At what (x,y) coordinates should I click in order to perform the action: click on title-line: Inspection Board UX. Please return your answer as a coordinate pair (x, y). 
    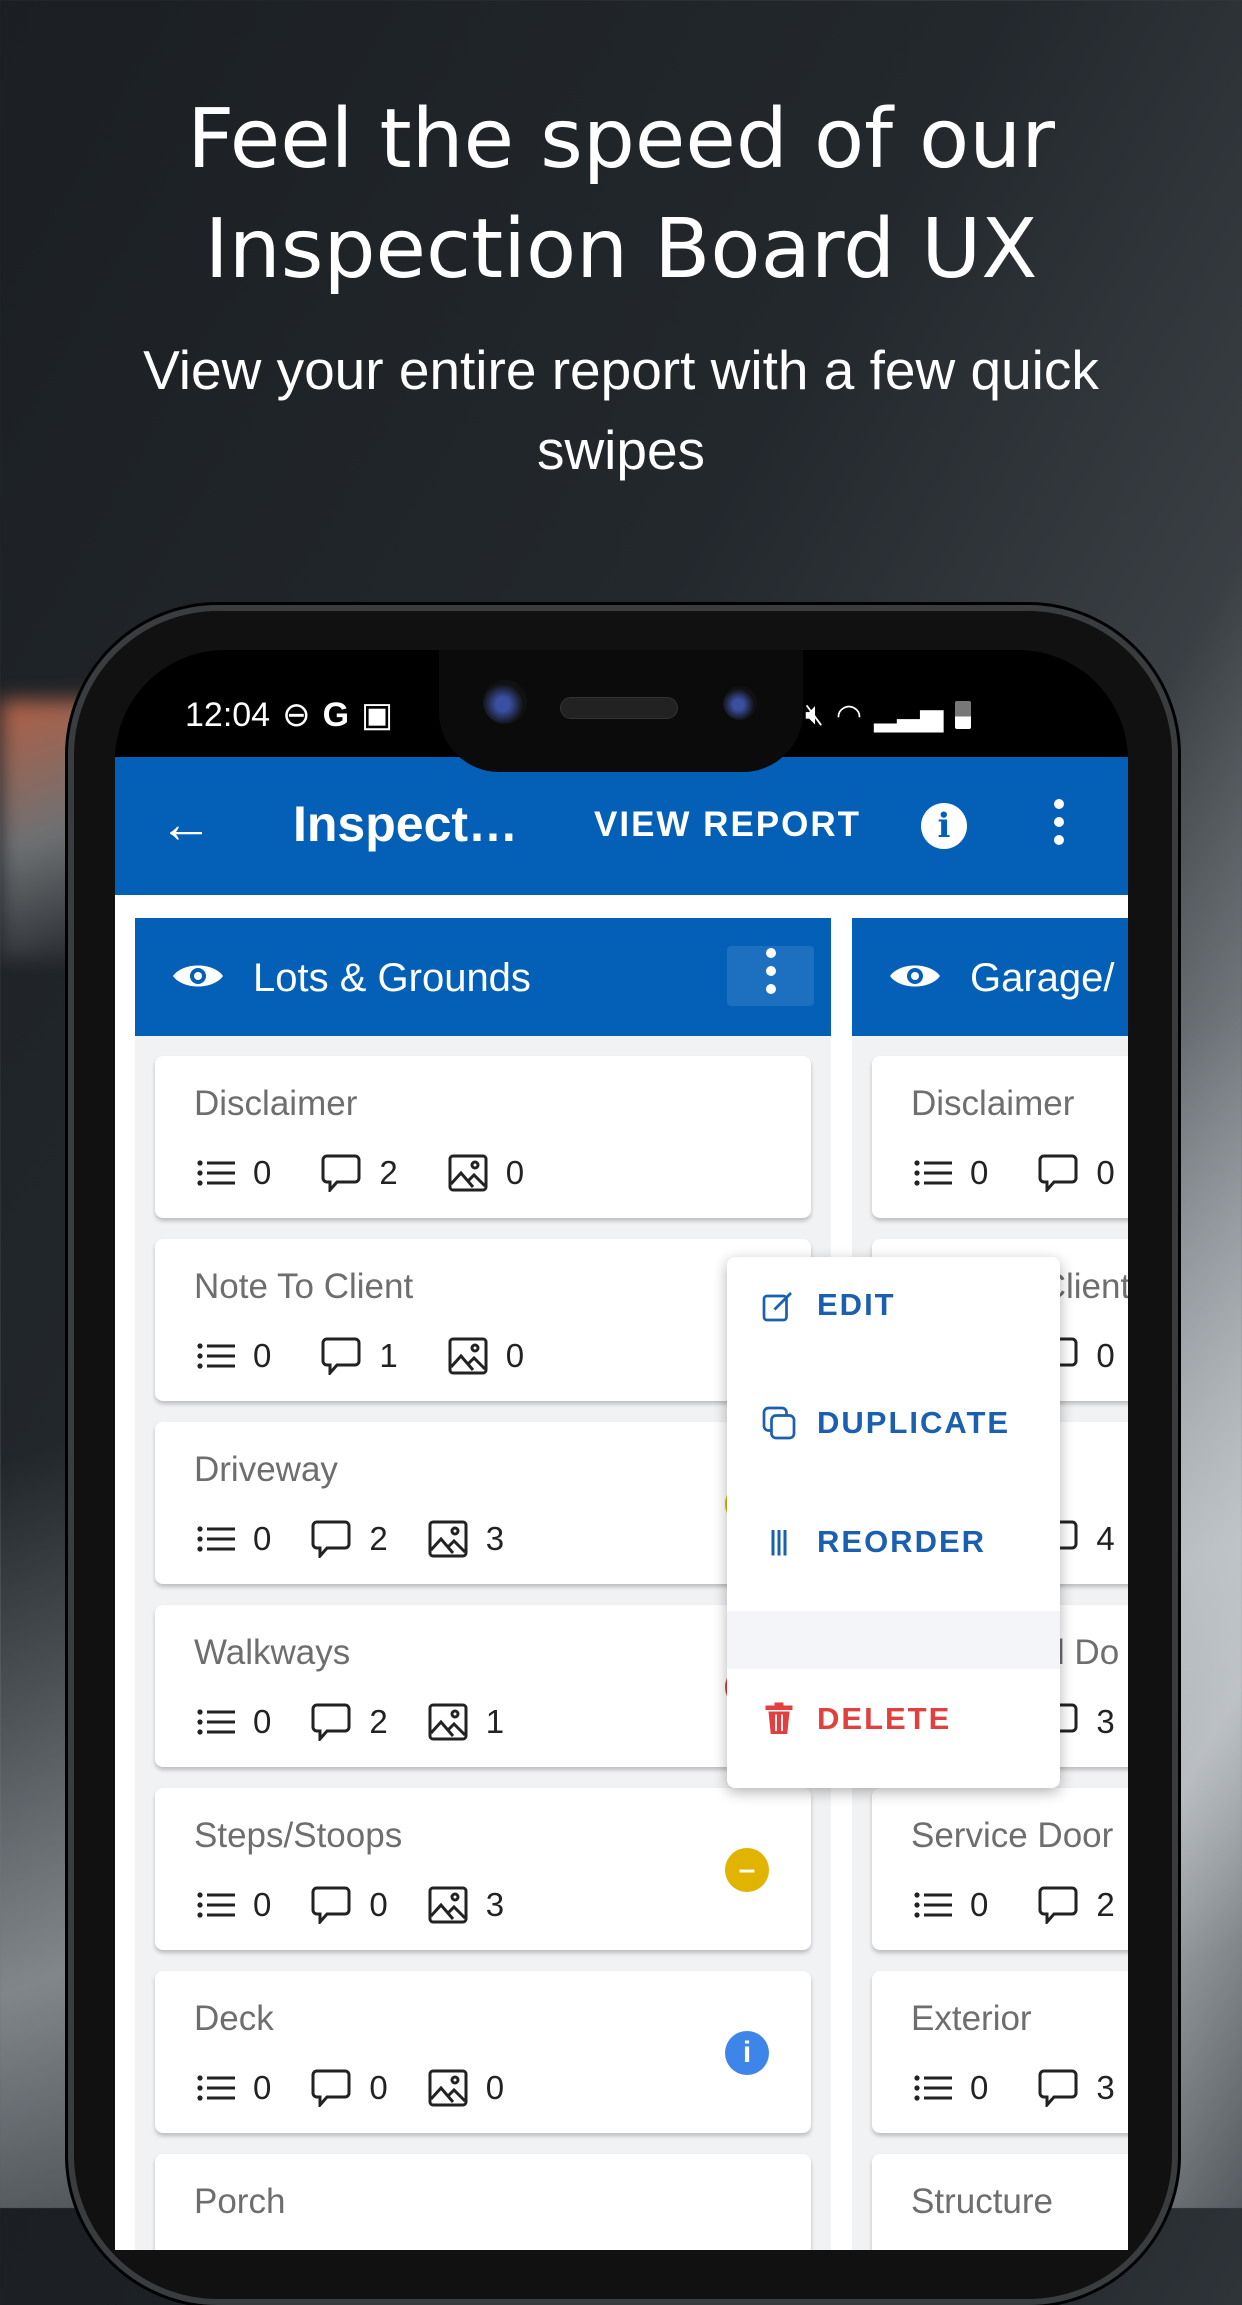
    Looking at the image, I should click on (621, 249).